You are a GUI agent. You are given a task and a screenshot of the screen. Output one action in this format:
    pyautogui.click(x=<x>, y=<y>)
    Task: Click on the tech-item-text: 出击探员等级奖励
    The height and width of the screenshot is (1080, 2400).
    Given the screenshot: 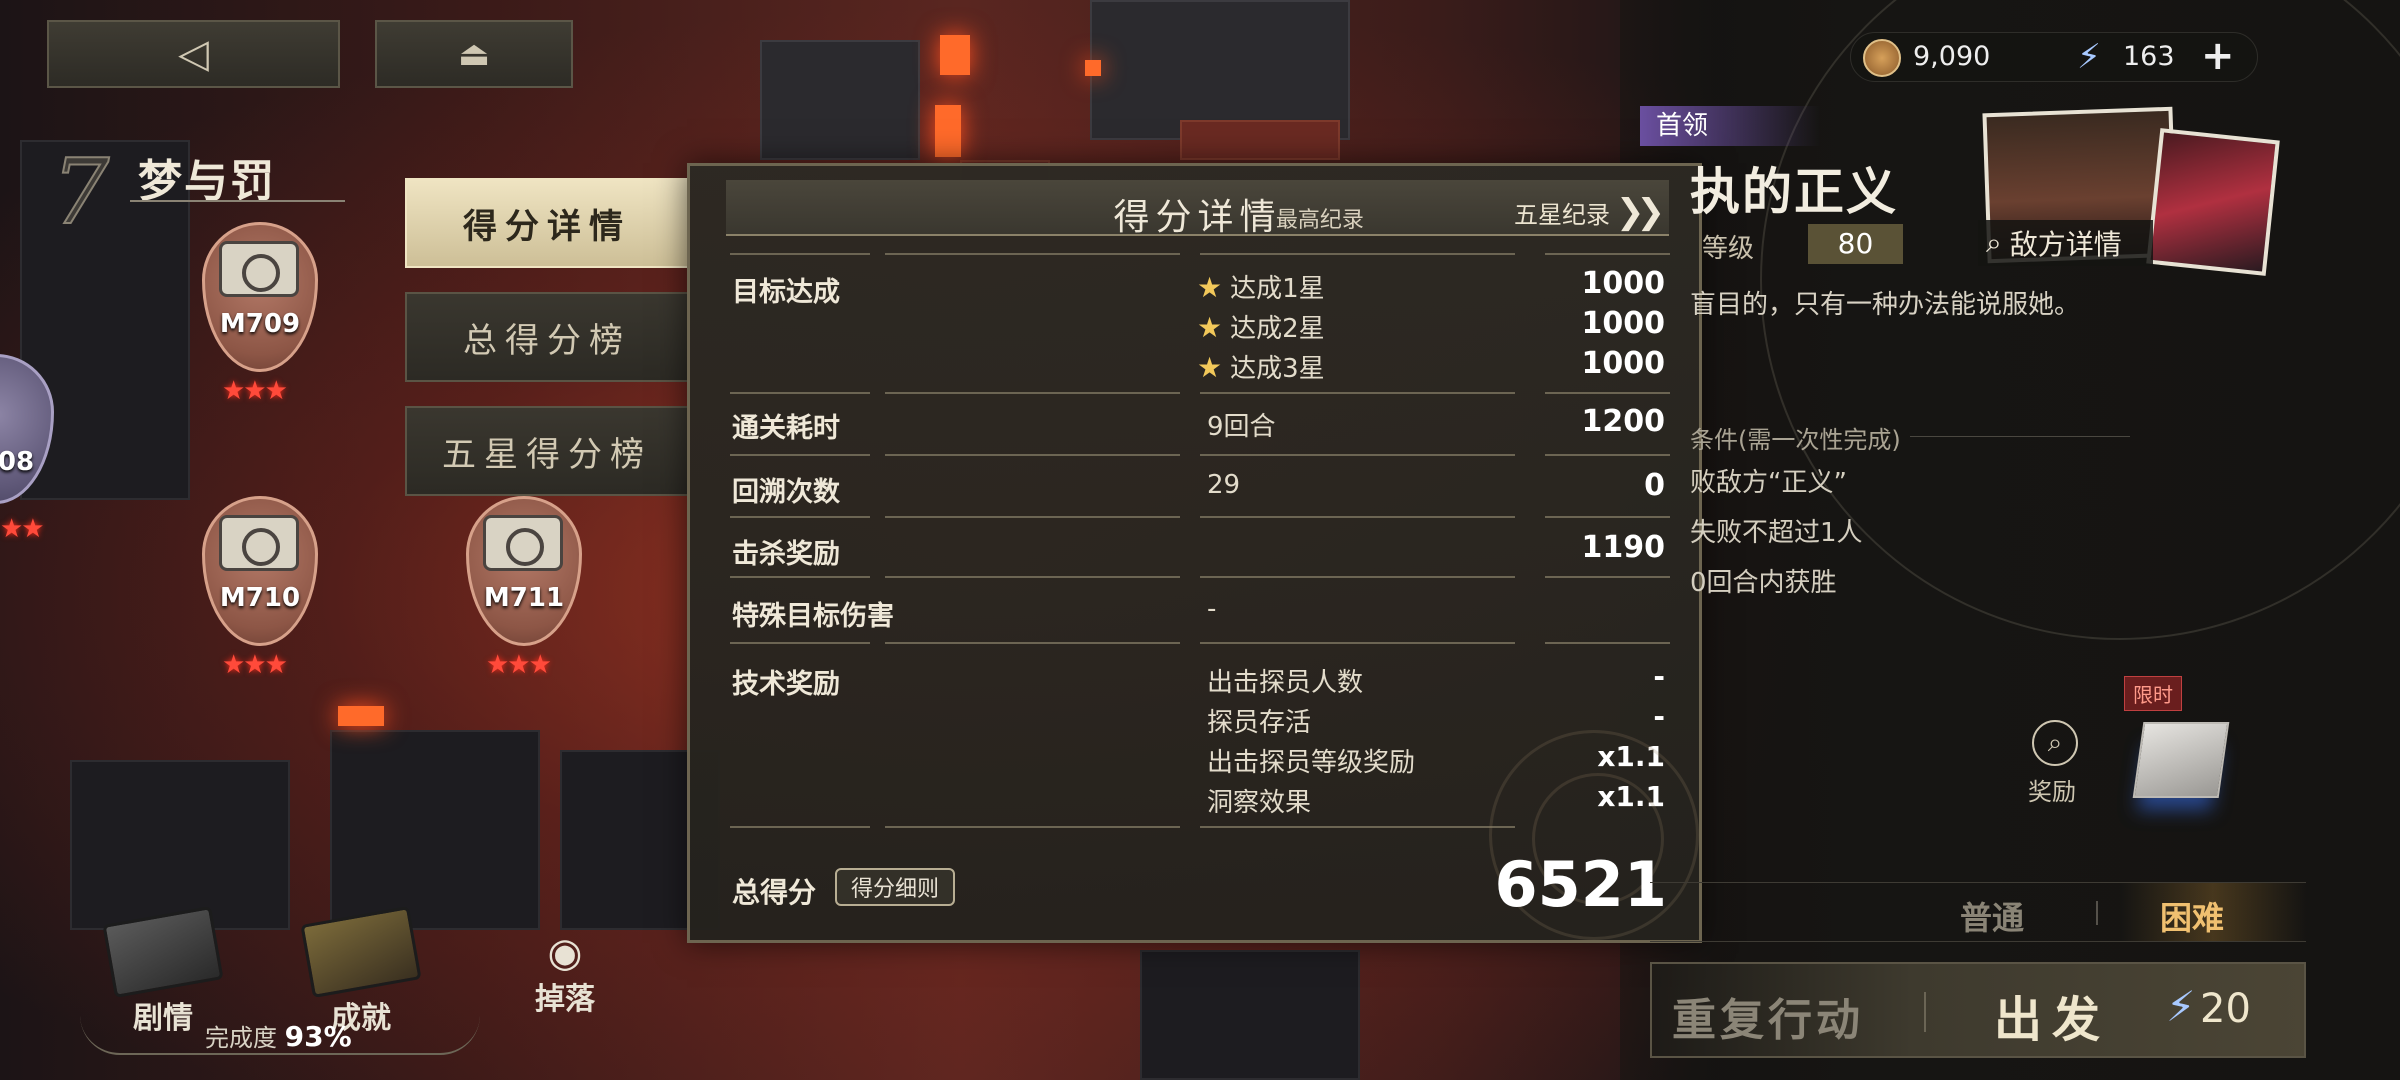 What is the action you would take?
    pyautogui.click(x=1311, y=763)
    